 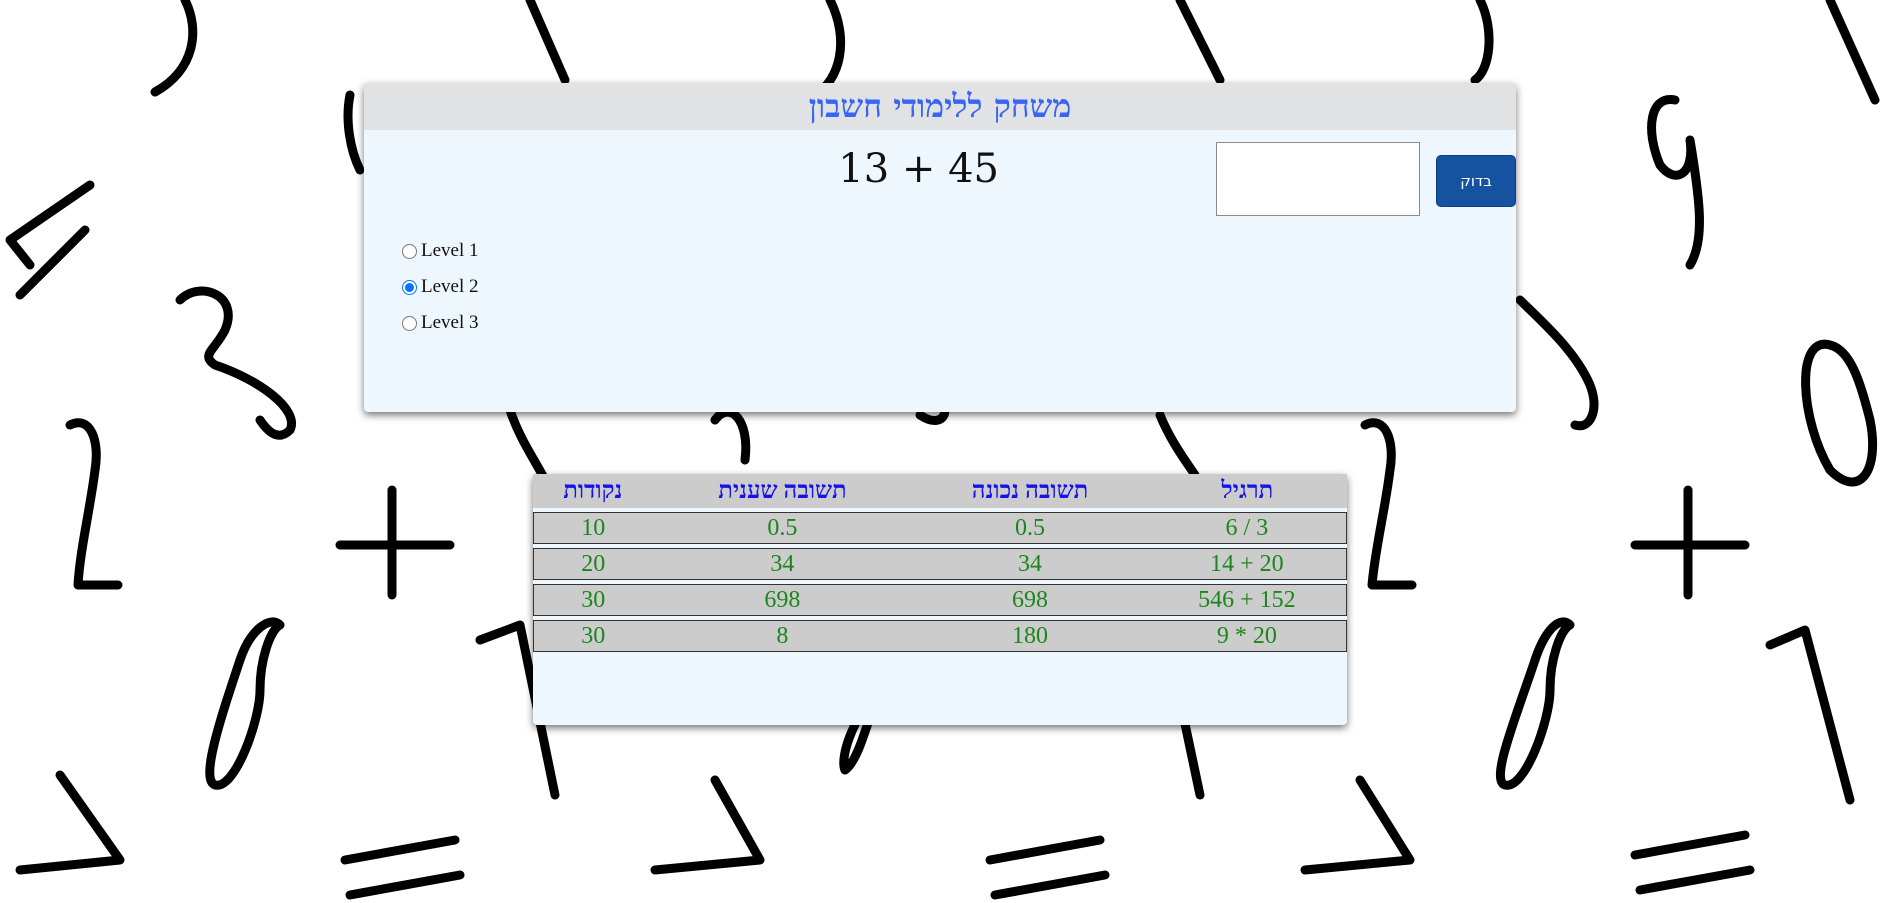 I want to click on cell-correct-answer: 698, so click(x=1030, y=600).